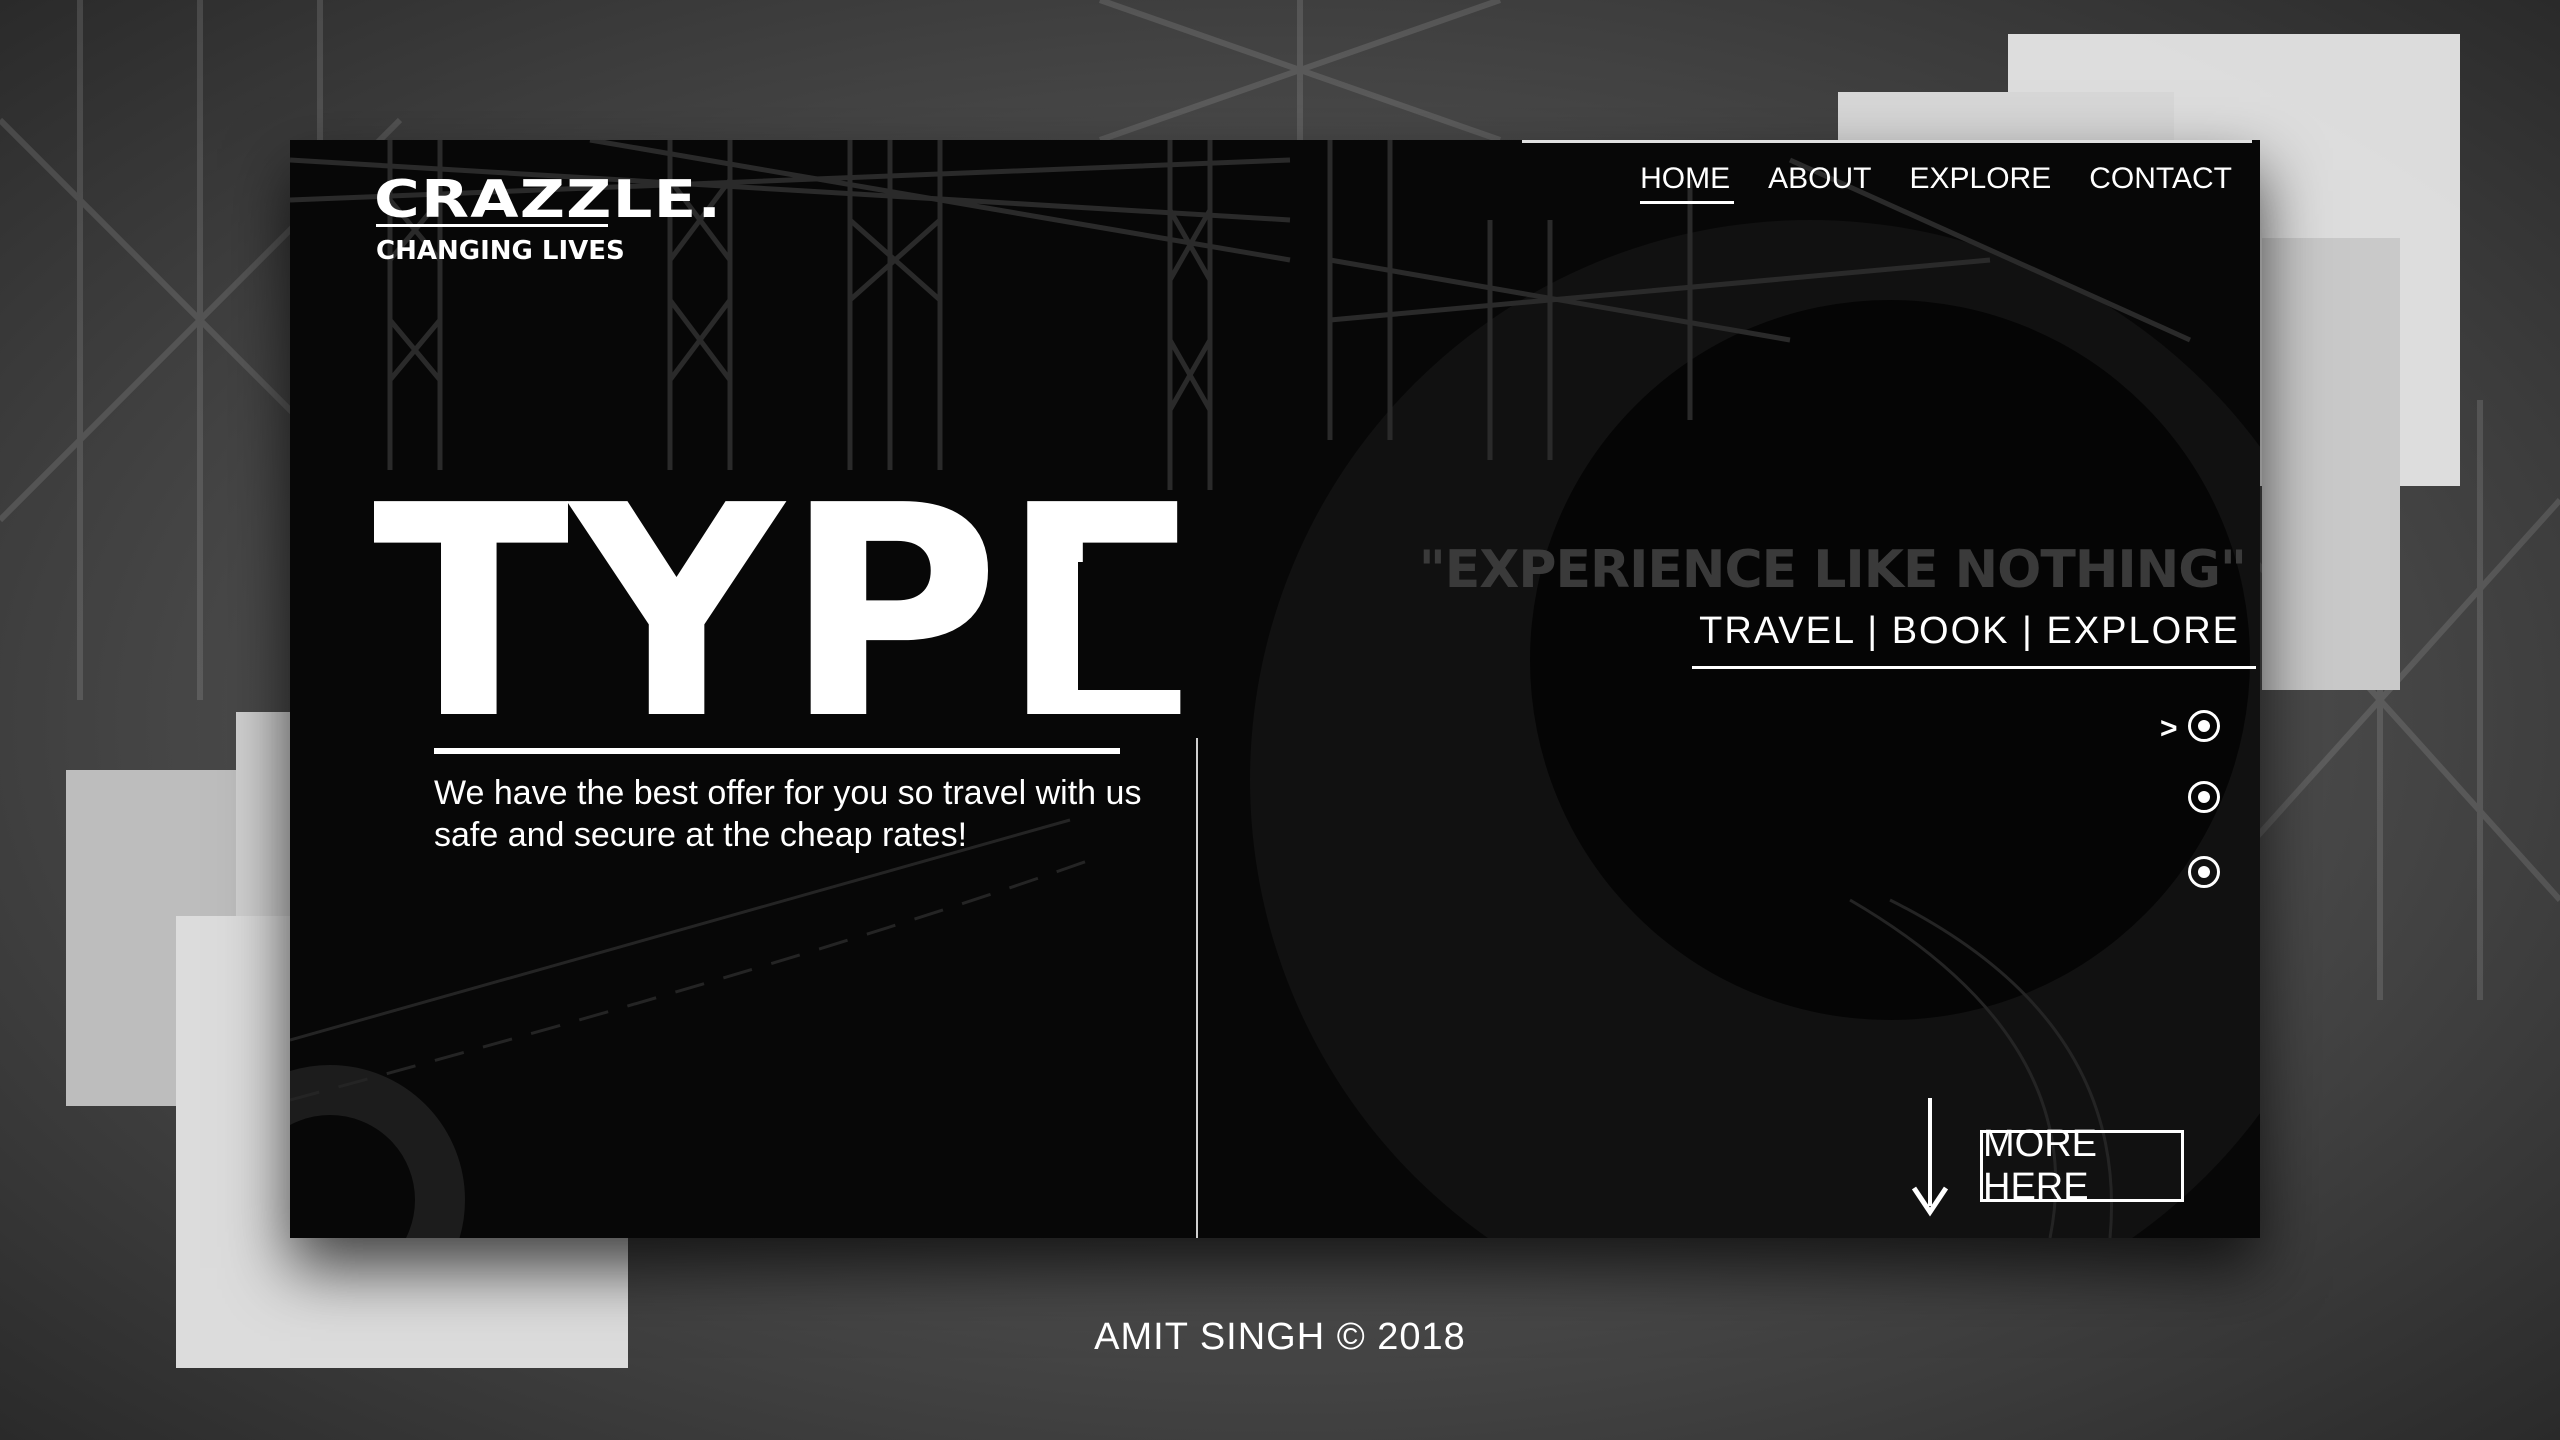  What do you see at coordinates (500, 251) in the screenshot?
I see `tagline: CHANGING LIVES` at bounding box center [500, 251].